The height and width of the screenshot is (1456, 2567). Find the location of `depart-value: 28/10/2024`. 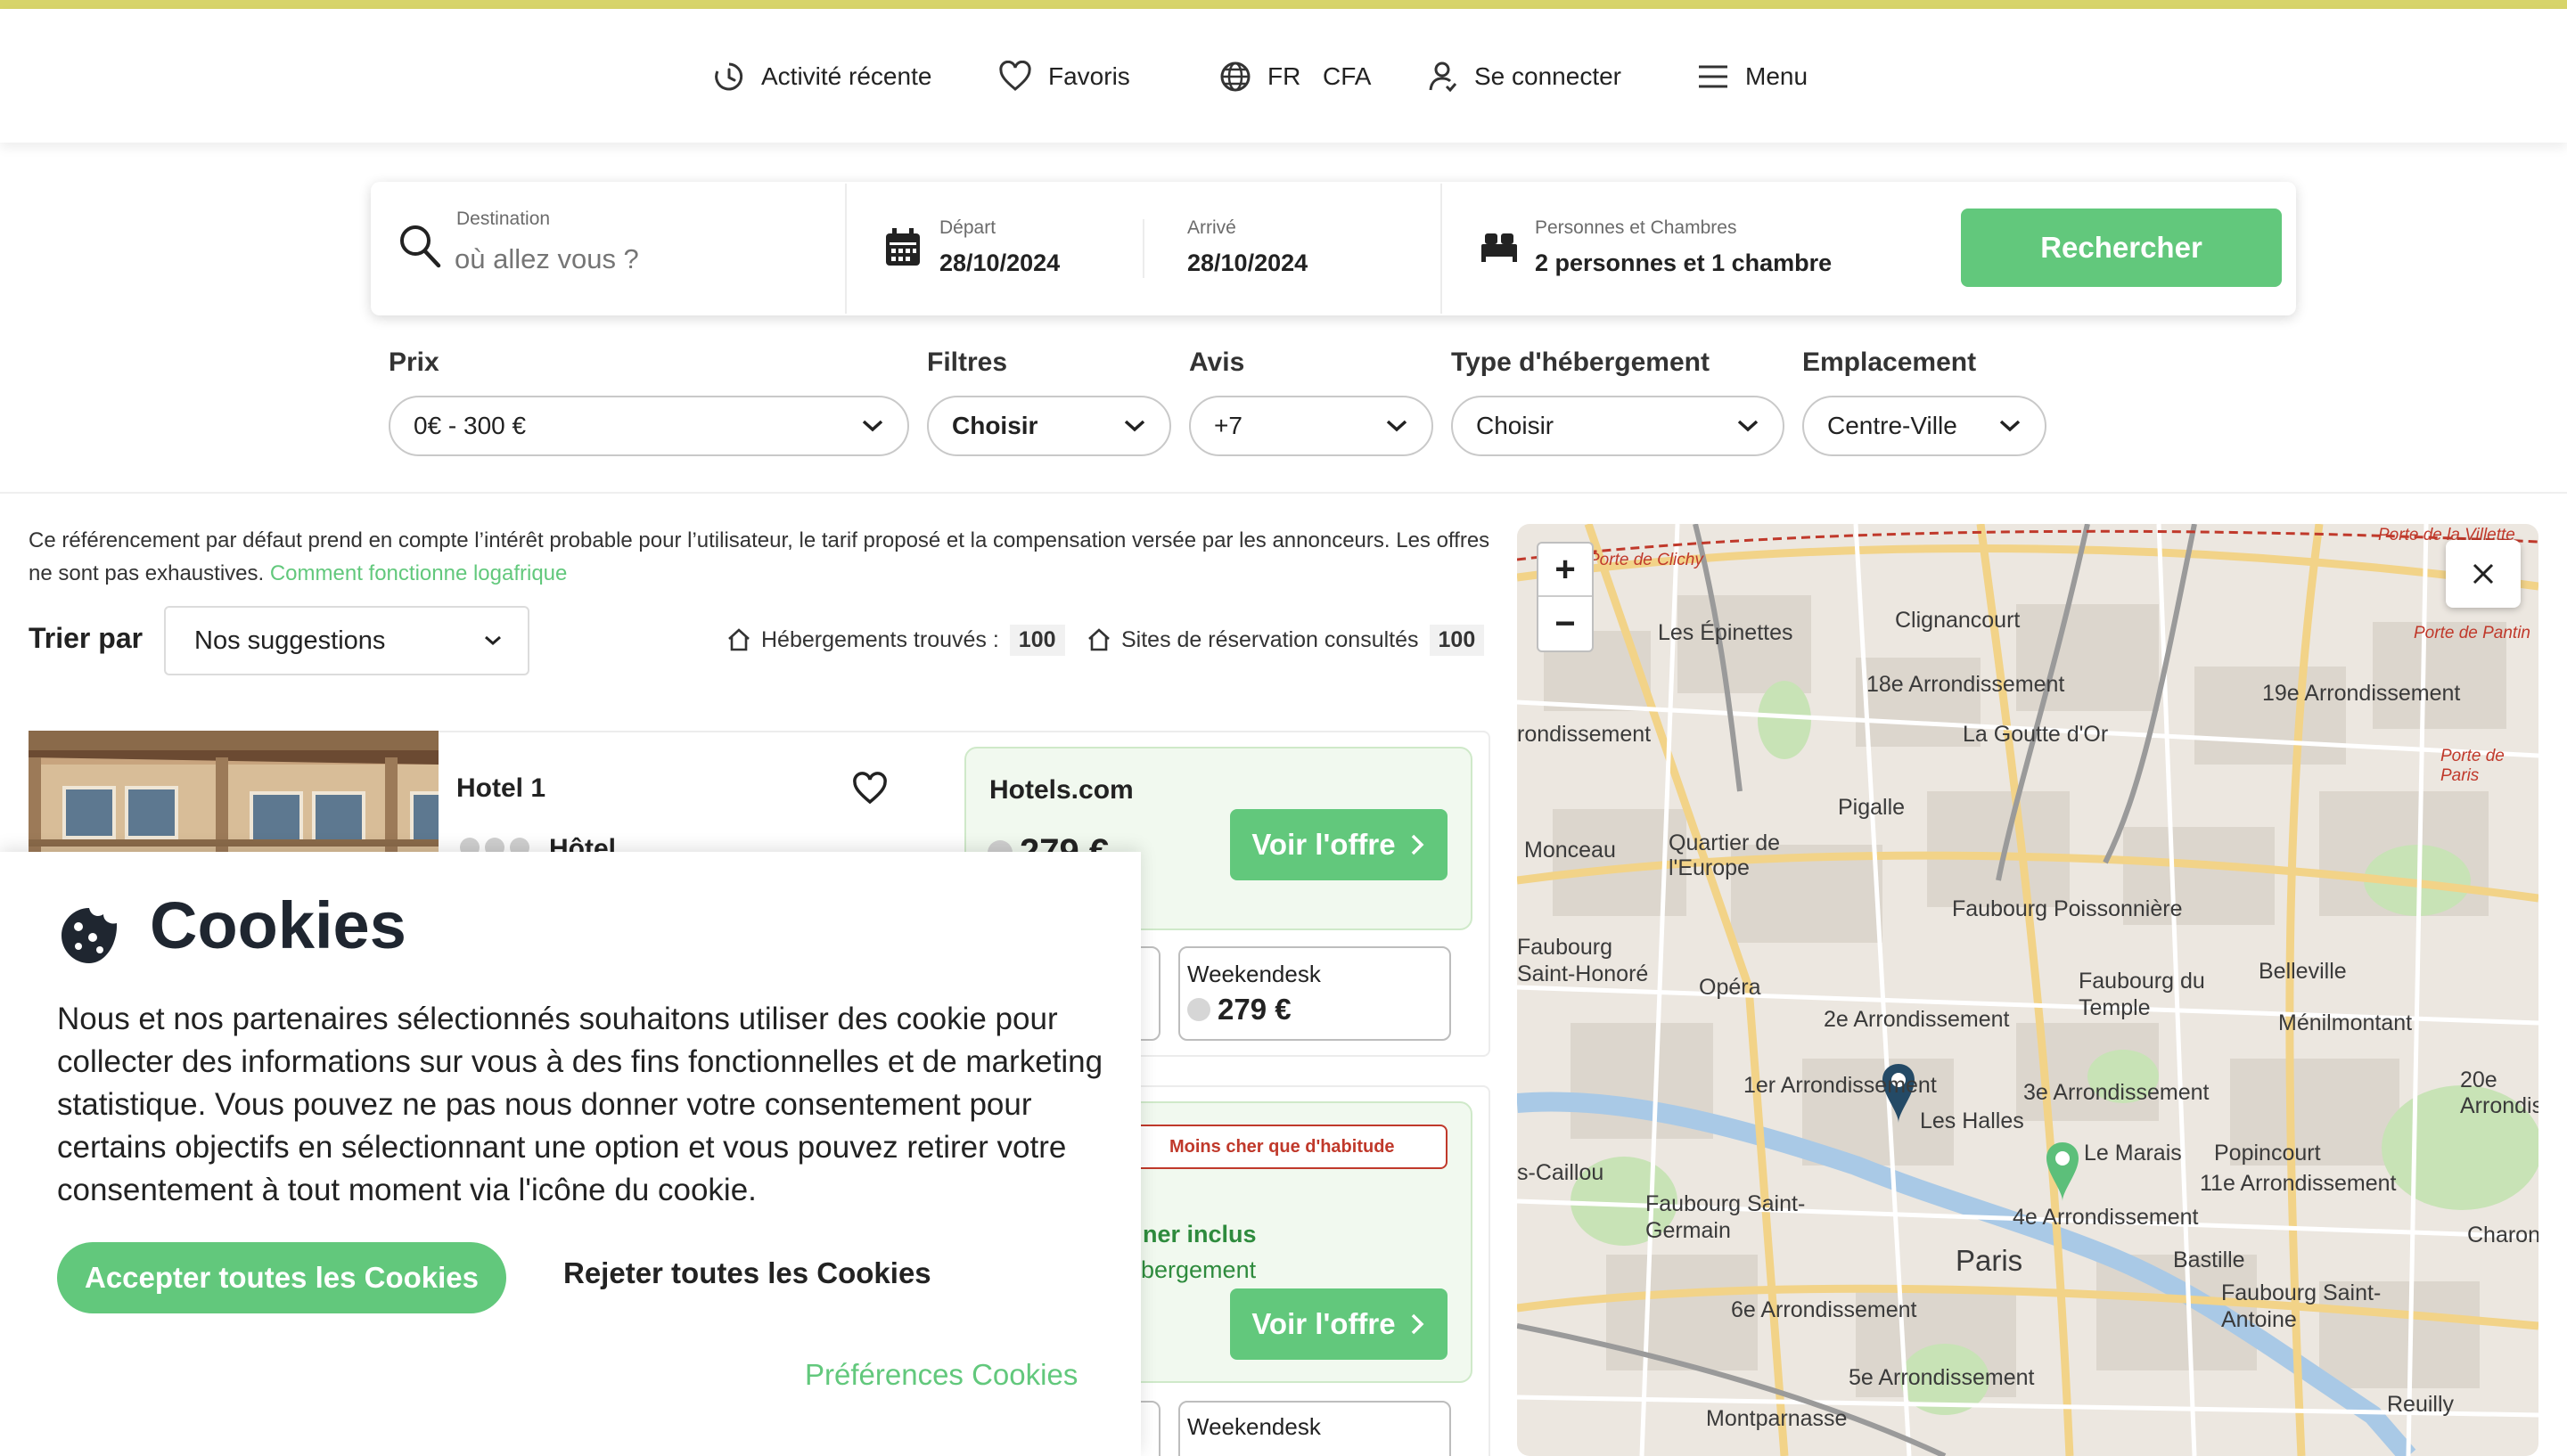

depart-value: 28/10/2024 is located at coordinates (1000, 262).